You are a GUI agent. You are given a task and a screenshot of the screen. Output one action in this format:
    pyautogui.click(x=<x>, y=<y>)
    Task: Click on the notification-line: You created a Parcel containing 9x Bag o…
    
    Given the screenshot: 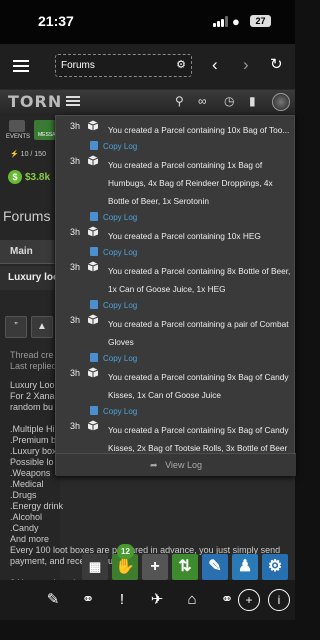 What is the action you would take?
    pyautogui.click(x=198, y=377)
    